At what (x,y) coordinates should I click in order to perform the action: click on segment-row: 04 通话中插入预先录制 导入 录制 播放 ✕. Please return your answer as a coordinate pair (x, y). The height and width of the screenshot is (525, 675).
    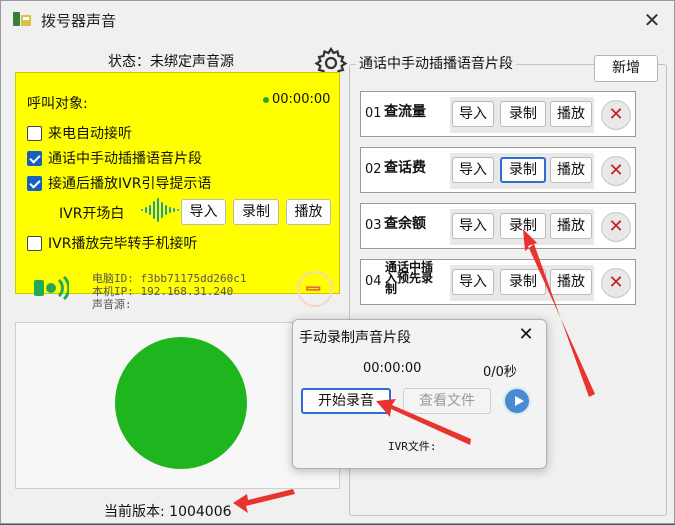
    Looking at the image, I should click on (498, 282).